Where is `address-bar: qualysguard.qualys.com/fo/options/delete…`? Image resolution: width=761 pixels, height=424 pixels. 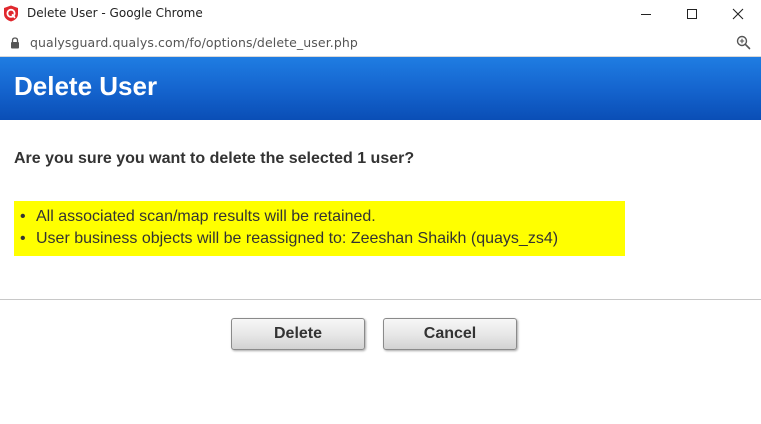 address-bar: qualysguard.qualys.com/fo/options/delete… is located at coordinates (380, 42).